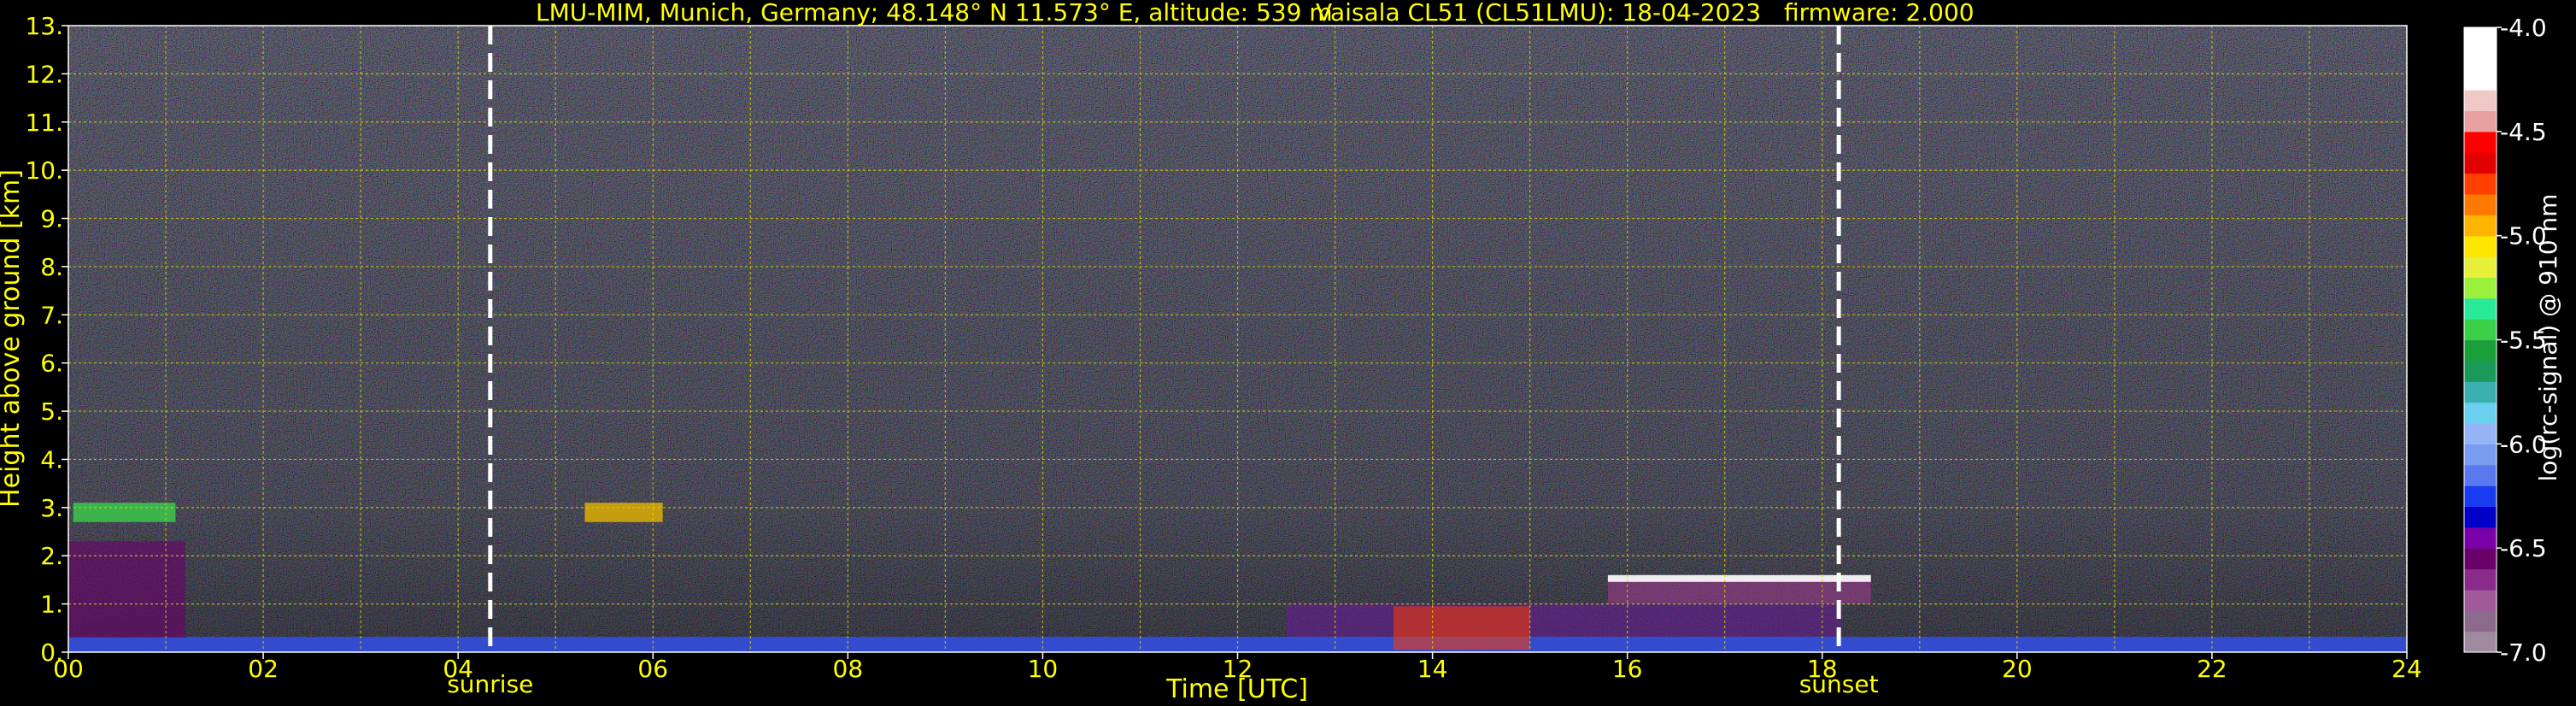 The height and width of the screenshot is (706, 2576). What do you see at coordinates (652, 669) in the screenshot?
I see `x-tick-label: 06` at bounding box center [652, 669].